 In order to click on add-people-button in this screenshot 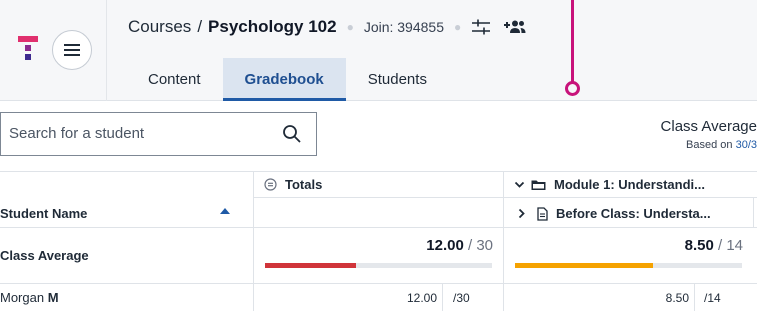, I will do `click(515, 27)`.